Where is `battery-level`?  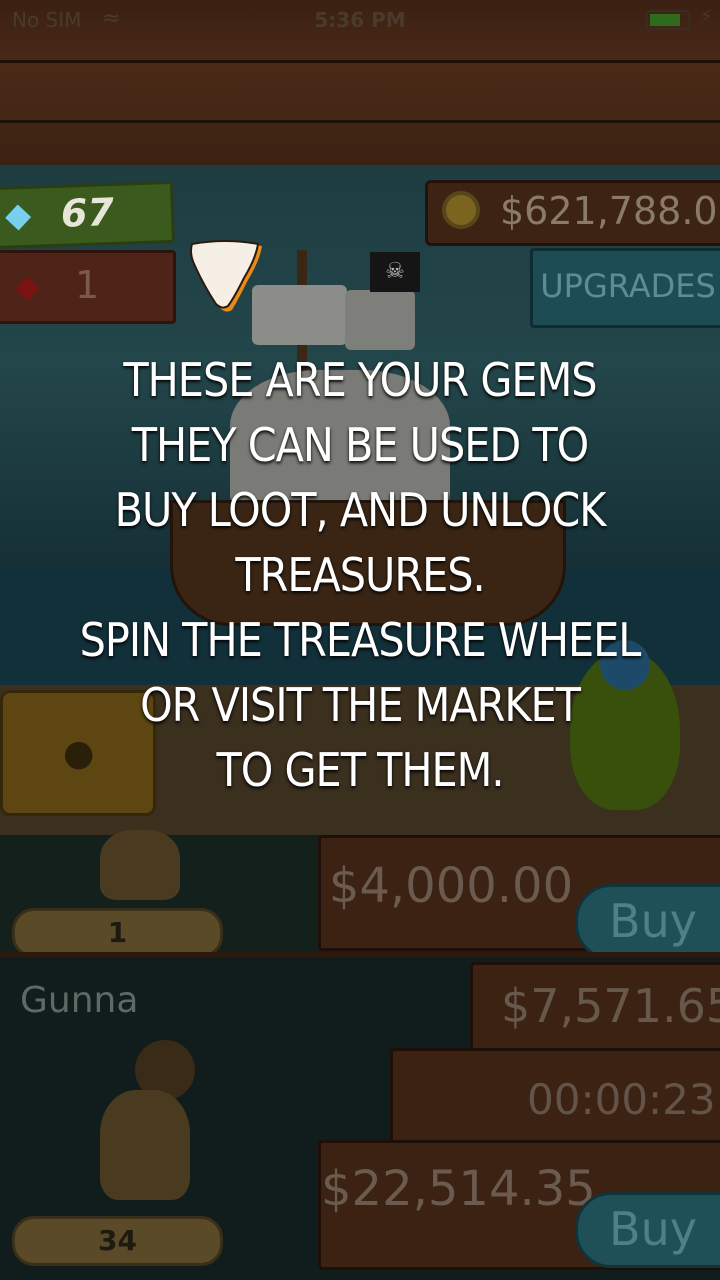
battery-level is located at coordinates (665, 20).